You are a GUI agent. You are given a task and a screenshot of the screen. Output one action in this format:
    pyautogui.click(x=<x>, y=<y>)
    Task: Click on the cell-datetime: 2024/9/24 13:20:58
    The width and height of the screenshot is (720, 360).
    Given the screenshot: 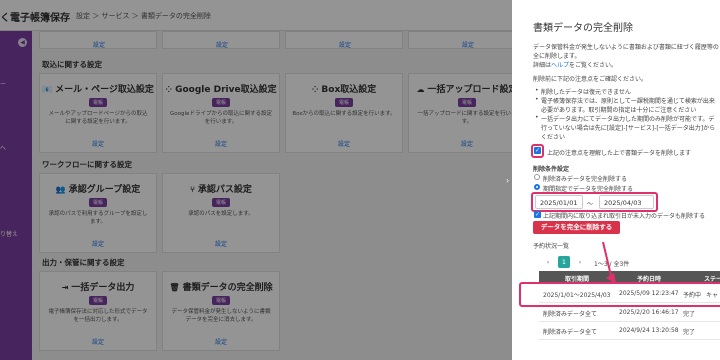 What is the action you would take?
    pyautogui.click(x=649, y=330)
    